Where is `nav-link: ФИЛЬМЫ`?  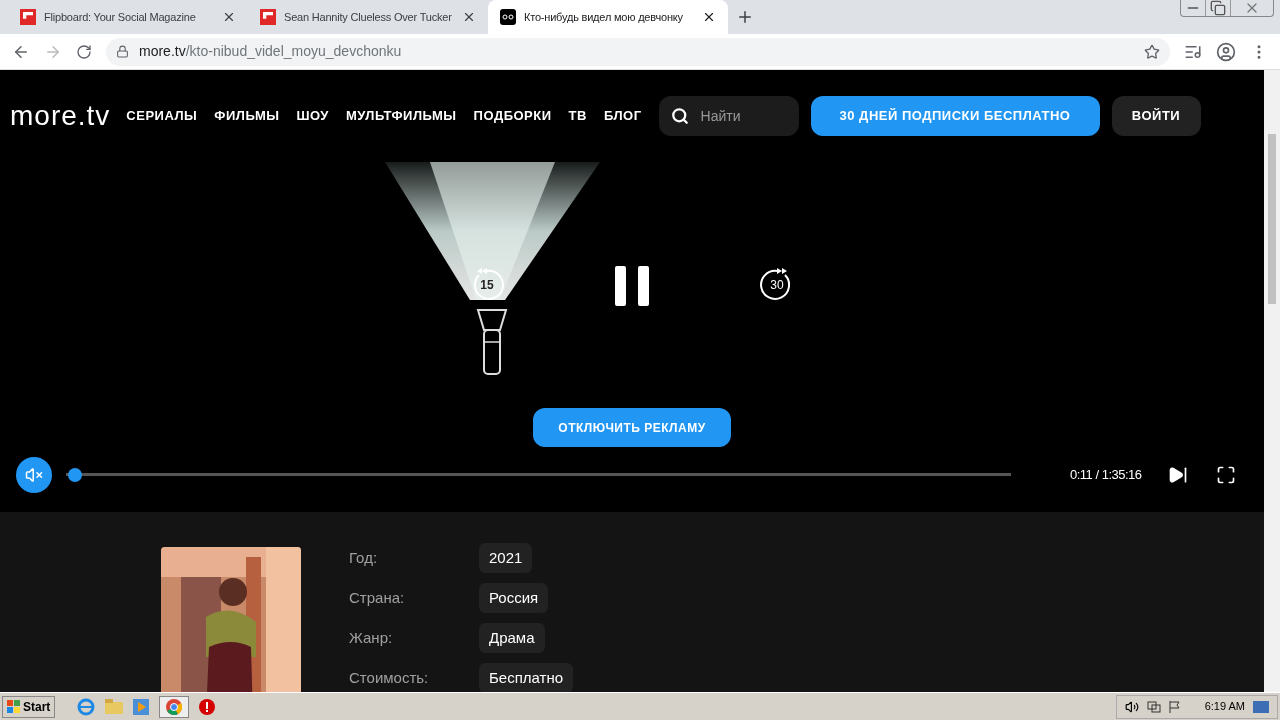 nav-link: ФИЛЬМЫ is located at coordinates (247, 116).